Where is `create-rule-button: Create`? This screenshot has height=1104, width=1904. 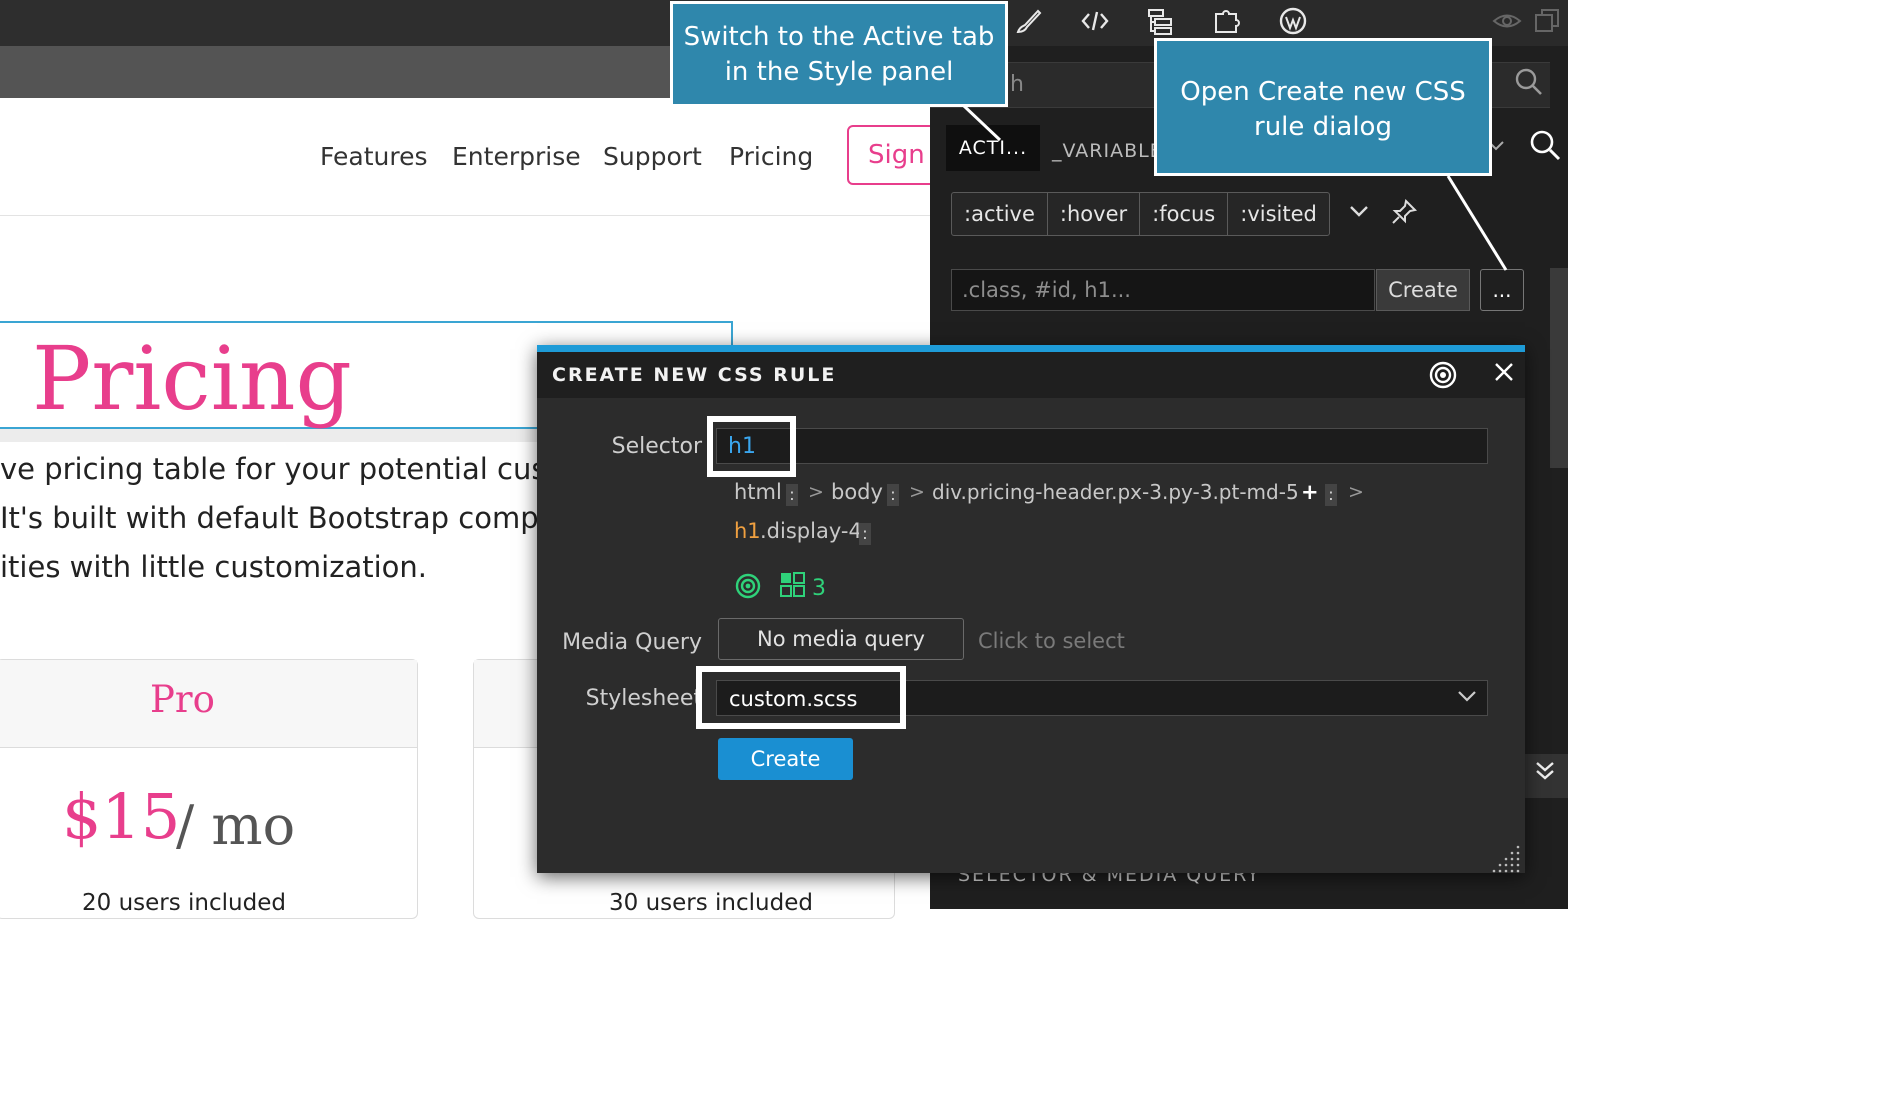 create-rule-button: Create is located at coordinates (1423, 290).